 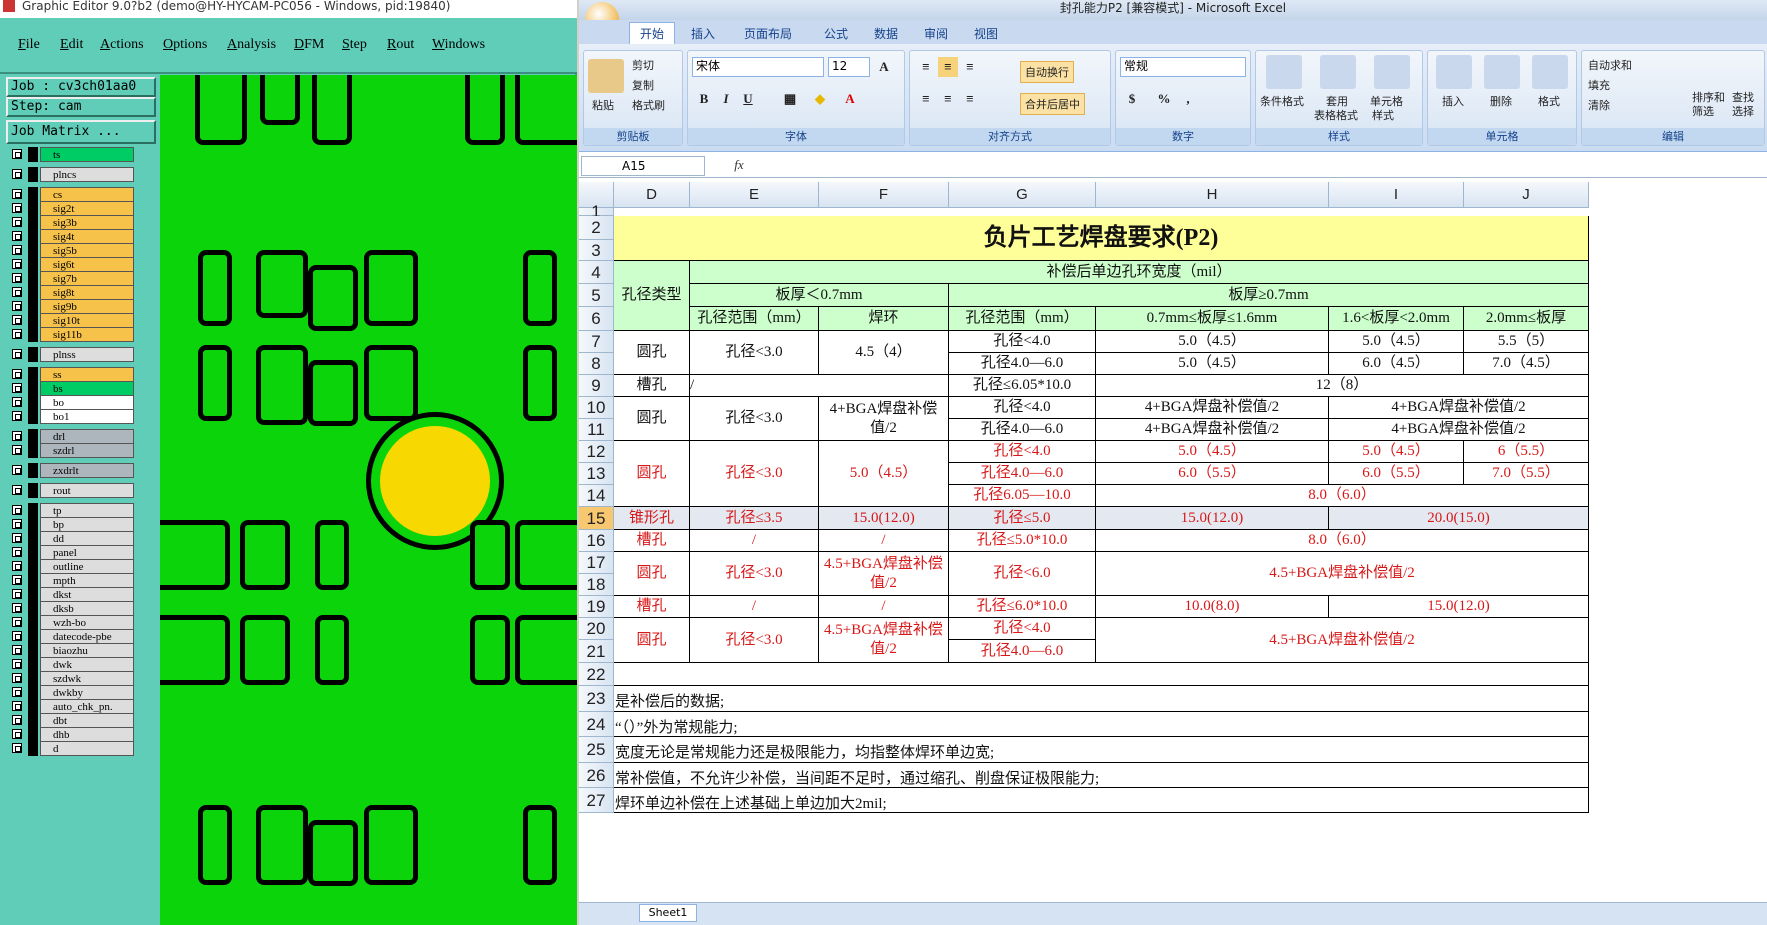 I want to click on row-header-21: 21, so click(x=596, y=651).